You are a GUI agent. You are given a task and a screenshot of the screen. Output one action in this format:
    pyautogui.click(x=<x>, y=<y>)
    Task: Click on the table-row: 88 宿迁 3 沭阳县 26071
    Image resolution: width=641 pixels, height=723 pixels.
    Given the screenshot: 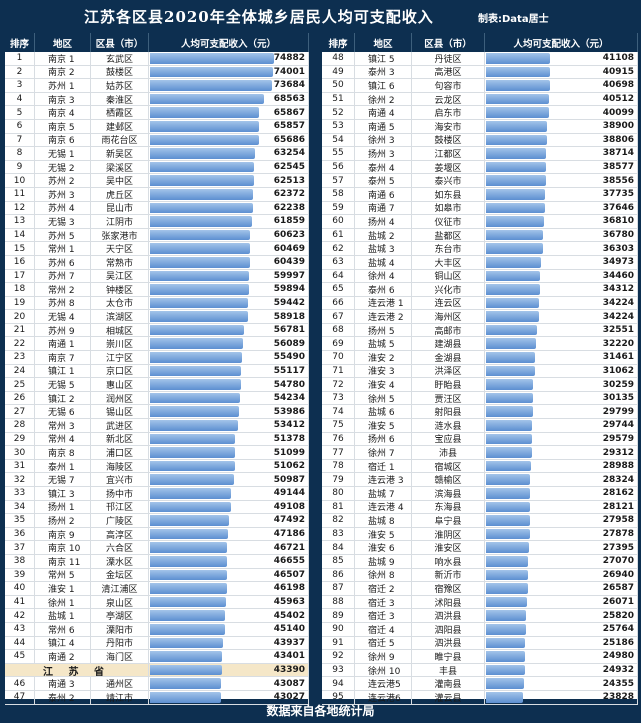 What is the action you would take?
    pyautogui.click(x=480, y=602)
    